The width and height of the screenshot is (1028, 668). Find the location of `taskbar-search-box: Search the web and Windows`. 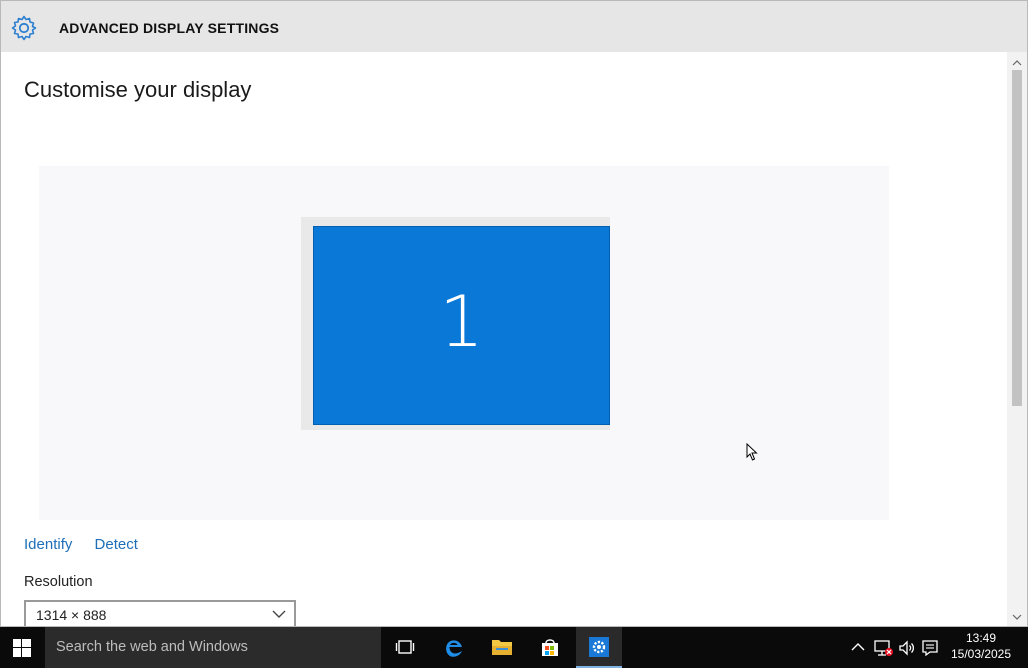

taskbar-search-box: Search the web and Windows is located at coordinates (213, 647).